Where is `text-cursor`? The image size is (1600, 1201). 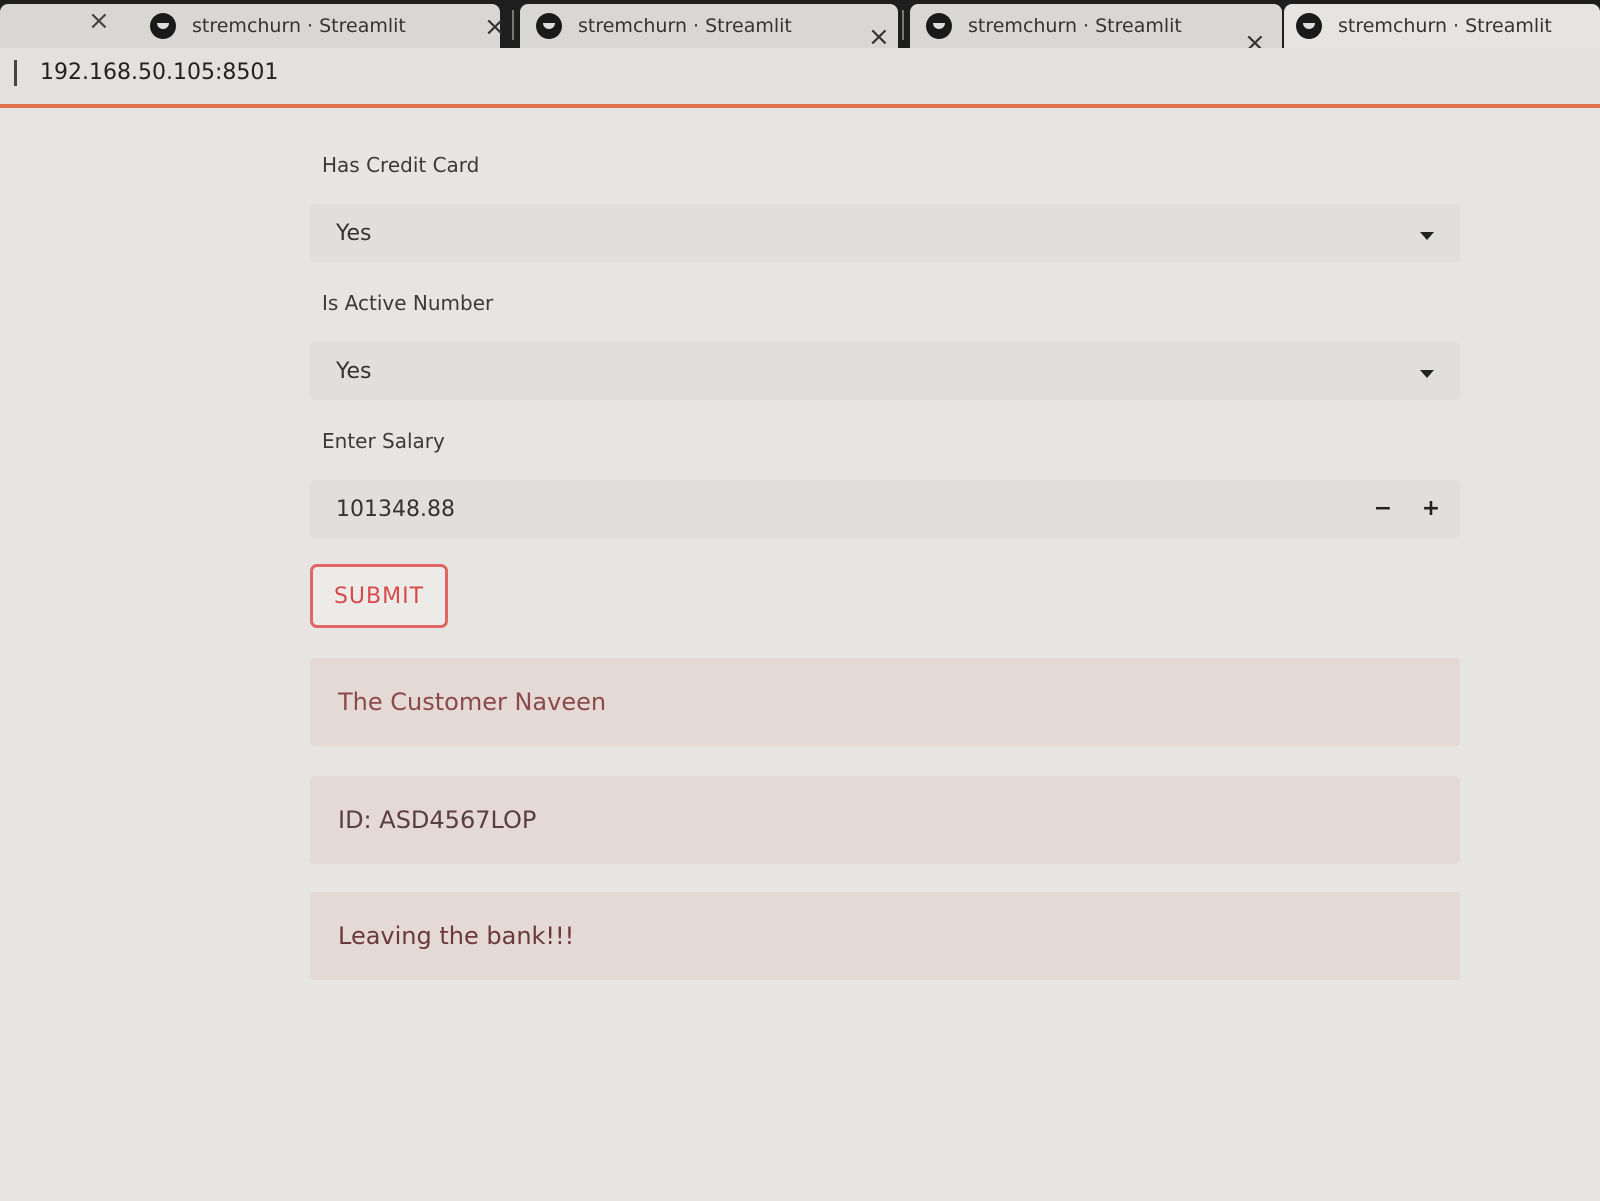 text-cursor is located at coordinates (15, 73).